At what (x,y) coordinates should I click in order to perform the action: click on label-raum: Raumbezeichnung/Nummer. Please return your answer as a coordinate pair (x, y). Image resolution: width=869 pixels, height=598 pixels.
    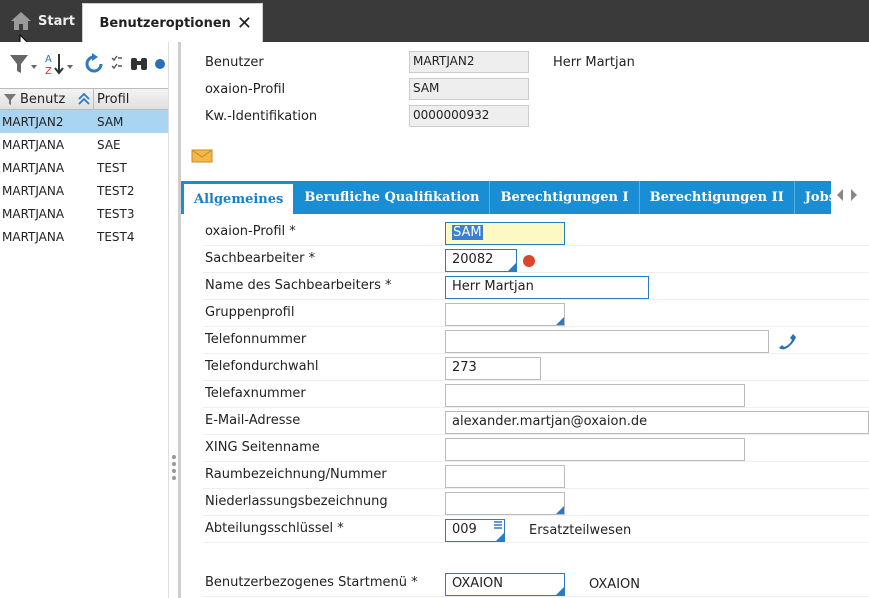
    Looking at the image, I should click on (296, 474).